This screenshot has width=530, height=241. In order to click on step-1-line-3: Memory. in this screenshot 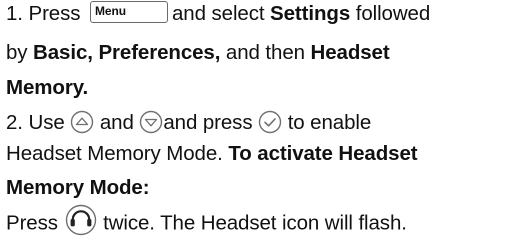, I will do `click(47, 87)`.